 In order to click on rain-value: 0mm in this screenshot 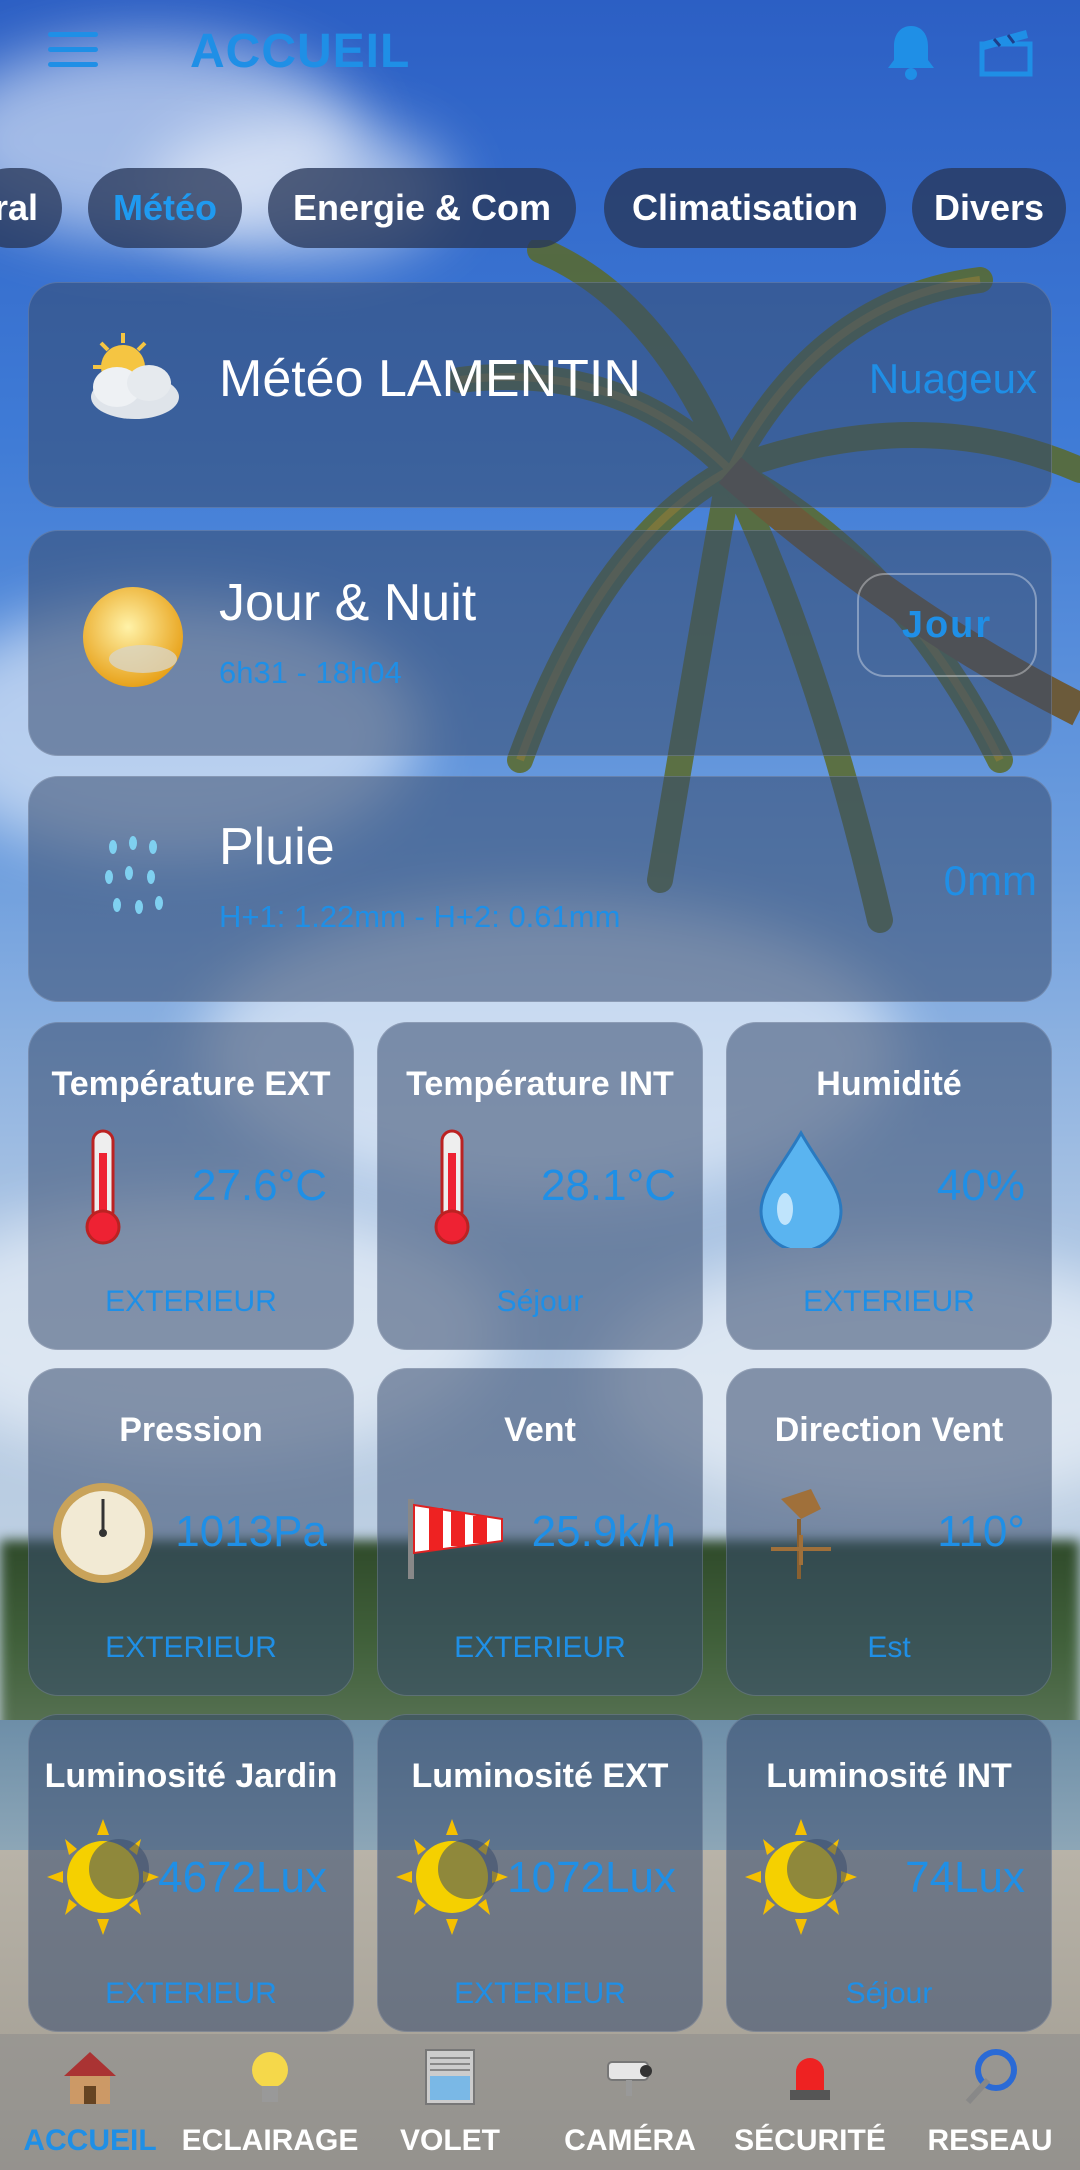, I will do `click(990, 880)`.